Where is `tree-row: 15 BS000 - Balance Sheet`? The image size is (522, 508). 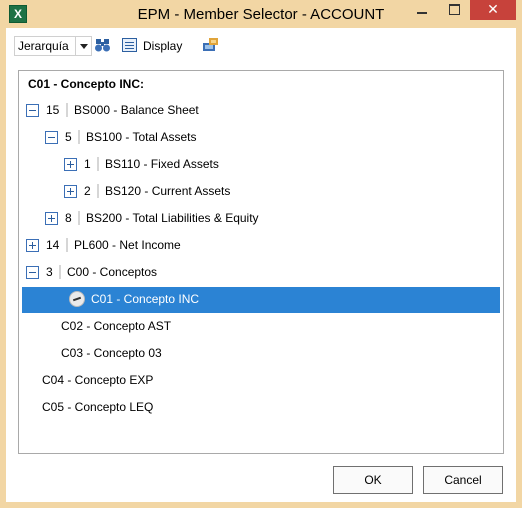 tree-row: 15 BS000 - Balance Sheet is located at coordinates (261, 111).